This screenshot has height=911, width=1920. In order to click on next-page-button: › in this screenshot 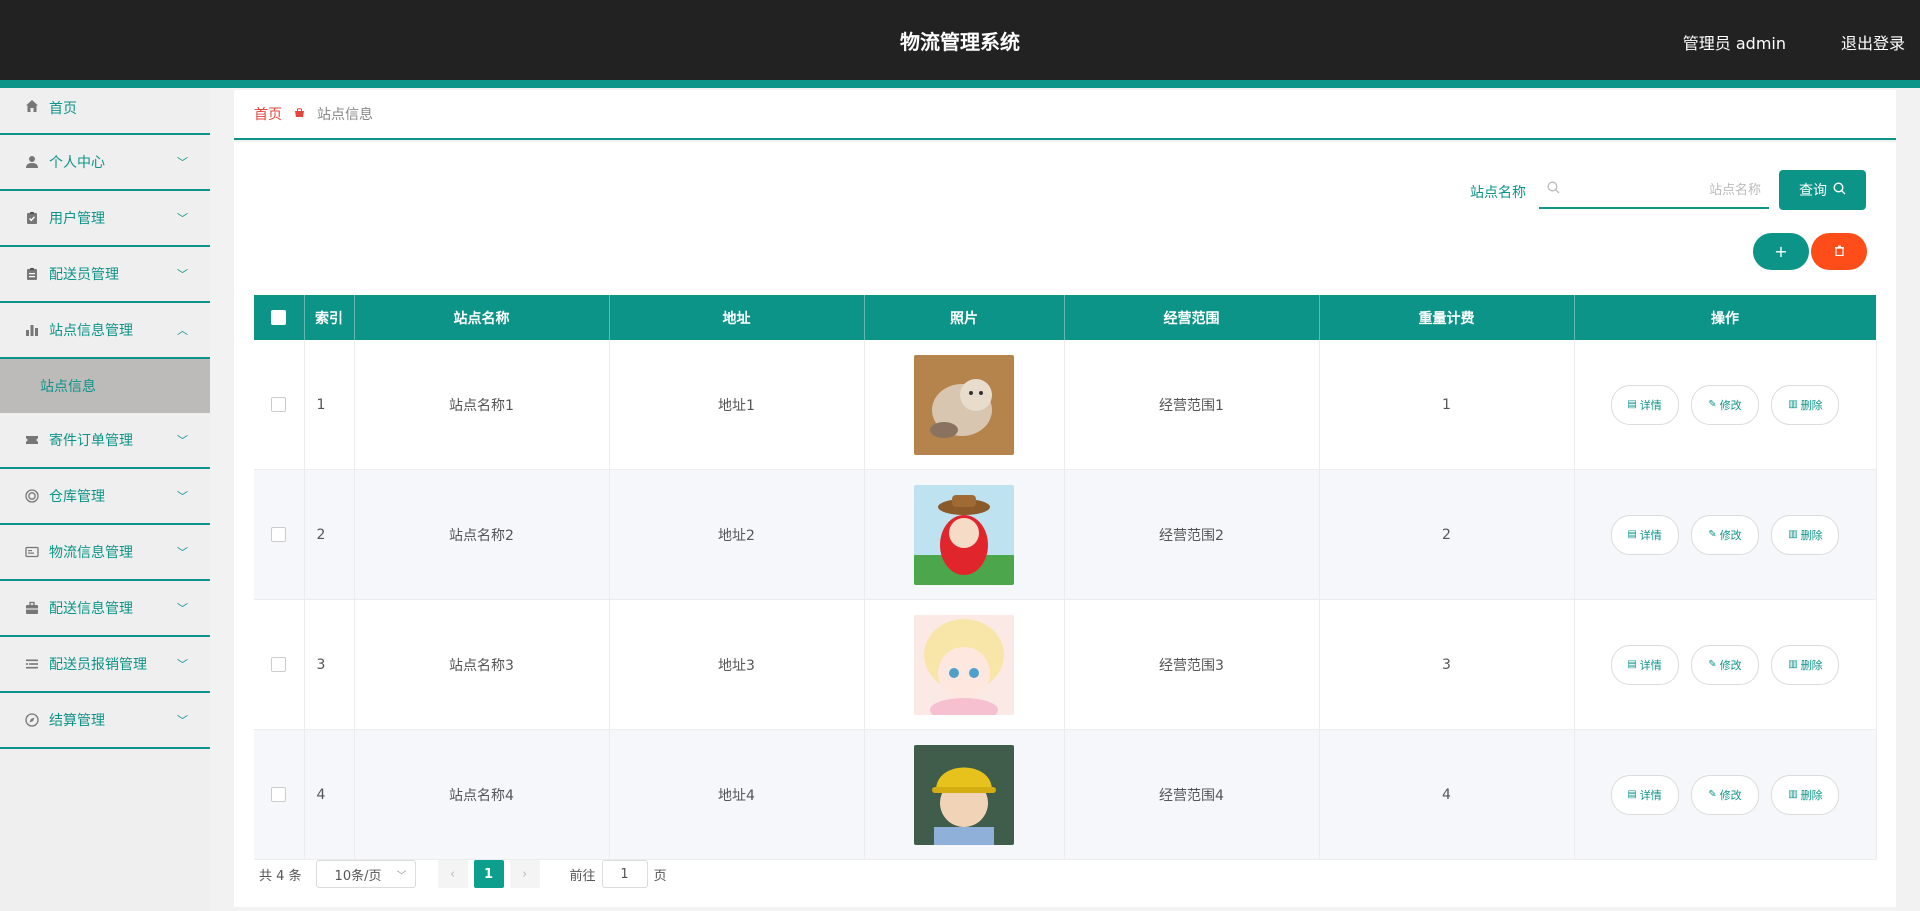, I will do `click(524, 874)`.